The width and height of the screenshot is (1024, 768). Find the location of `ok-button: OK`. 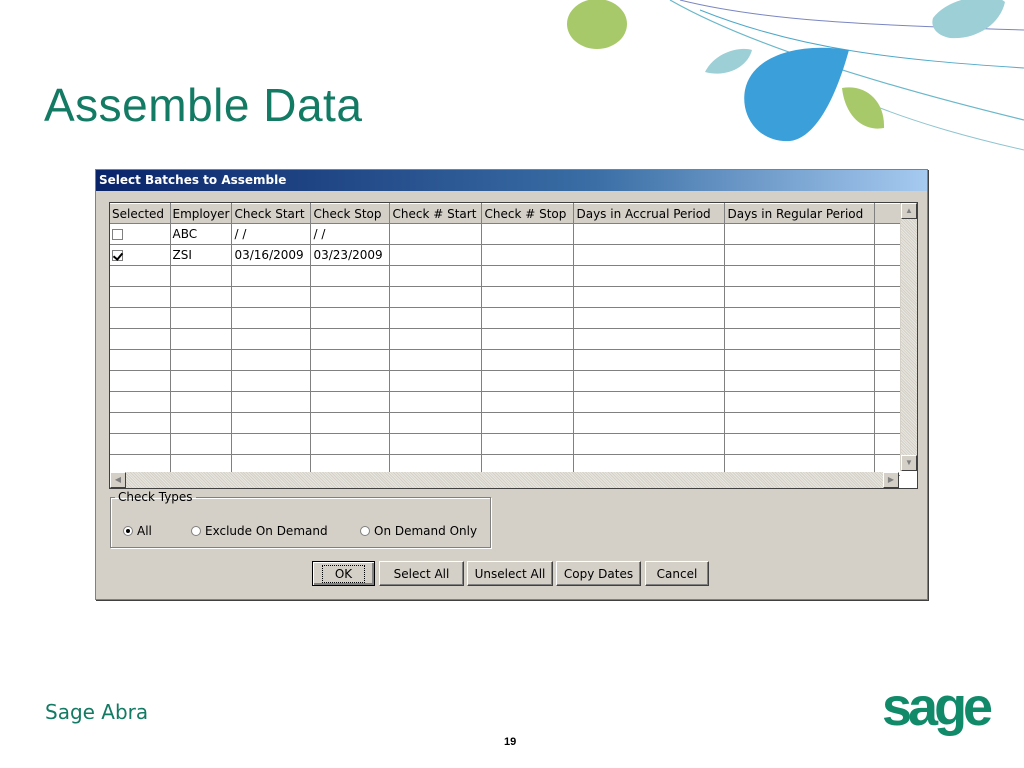

ok-button: OK is located at coordinates (343, 573).